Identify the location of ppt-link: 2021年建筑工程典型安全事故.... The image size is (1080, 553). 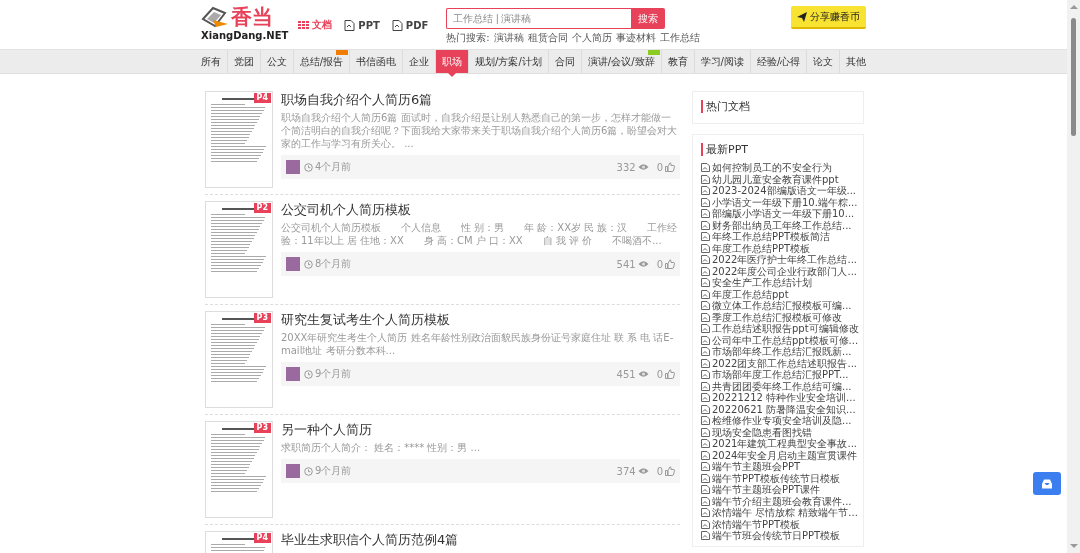
(784, 444).